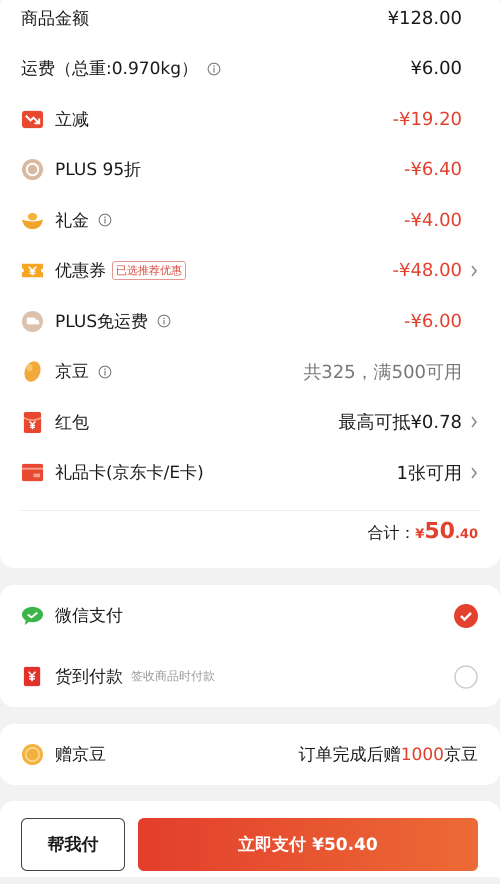 The width and height of the screenshot is (500, 884). What do you see at coordinates (425, 18) in the screenshot?
I see `row-value: ¥128.00` at bounding box center [425, 18].